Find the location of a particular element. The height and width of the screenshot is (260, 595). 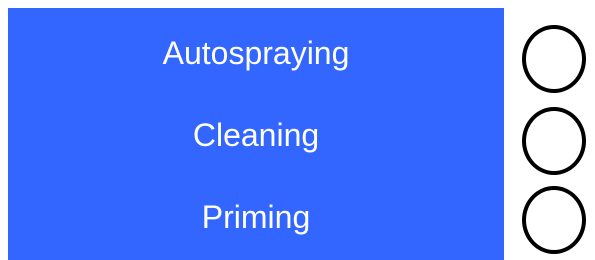

mode-label-cleaning: Cleaning is located at coordinates (256, 135).